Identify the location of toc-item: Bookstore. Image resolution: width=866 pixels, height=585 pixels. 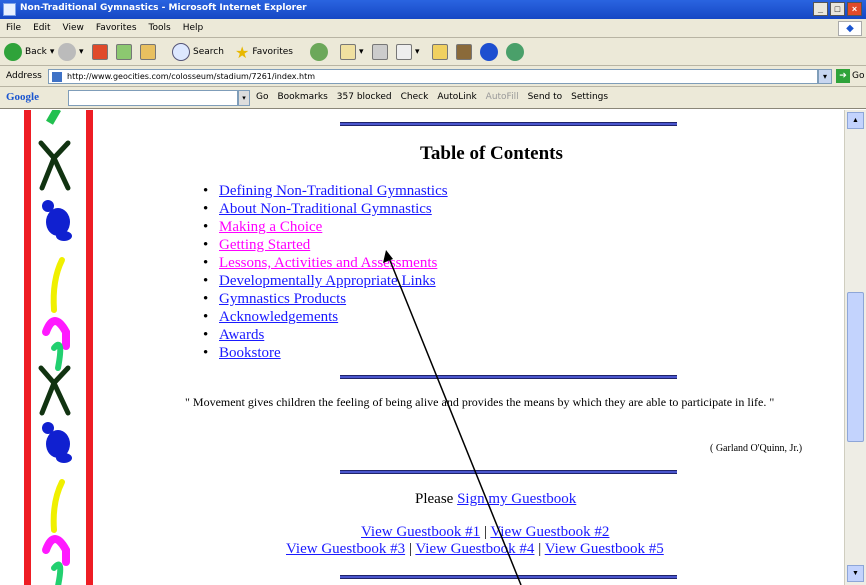
(325, 353).